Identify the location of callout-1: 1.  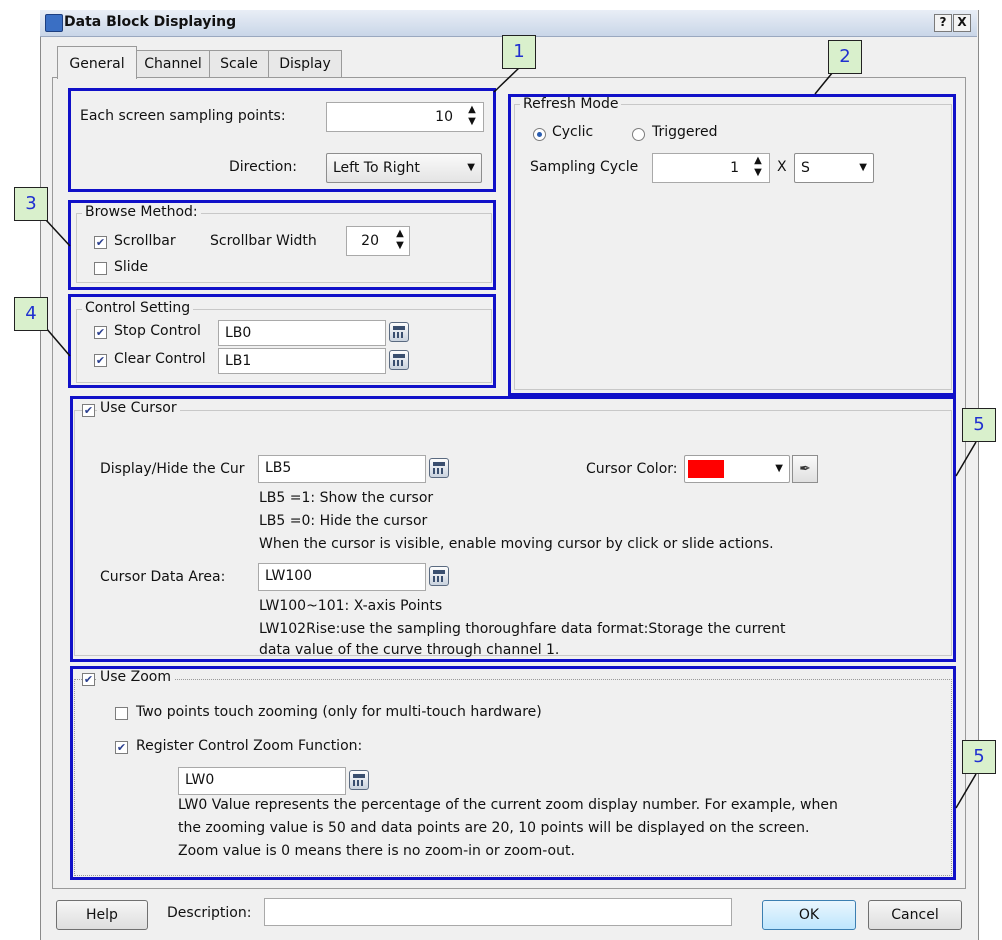
(519, 52).